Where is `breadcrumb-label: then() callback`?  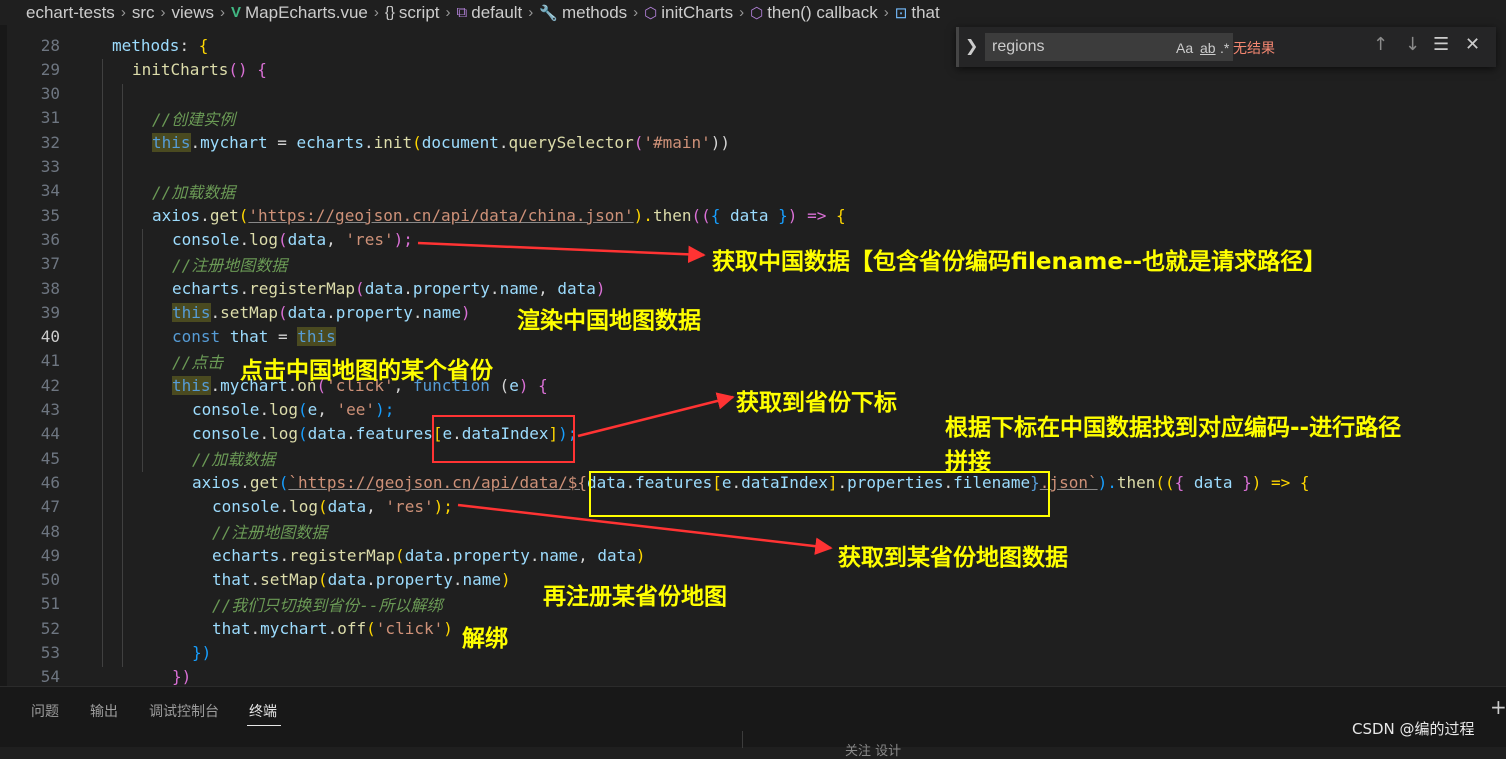
breadcrumb-label: then() callback is located at coordinates (822, 12).